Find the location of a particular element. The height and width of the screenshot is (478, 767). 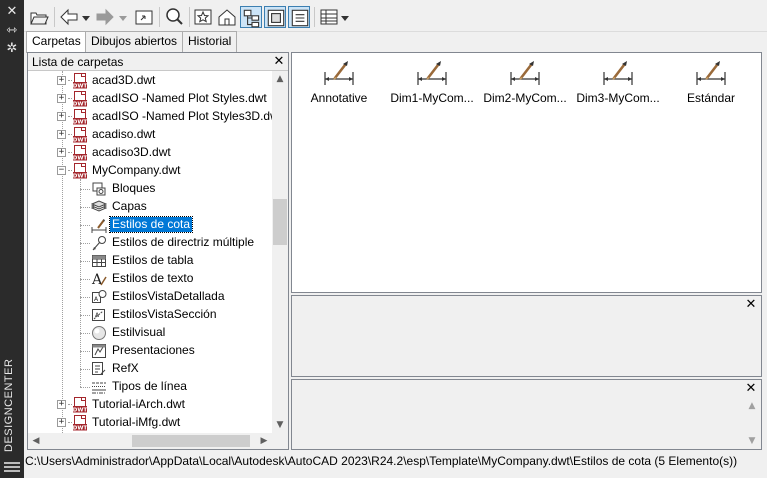

load-icon is located at coordinates (39, 18).